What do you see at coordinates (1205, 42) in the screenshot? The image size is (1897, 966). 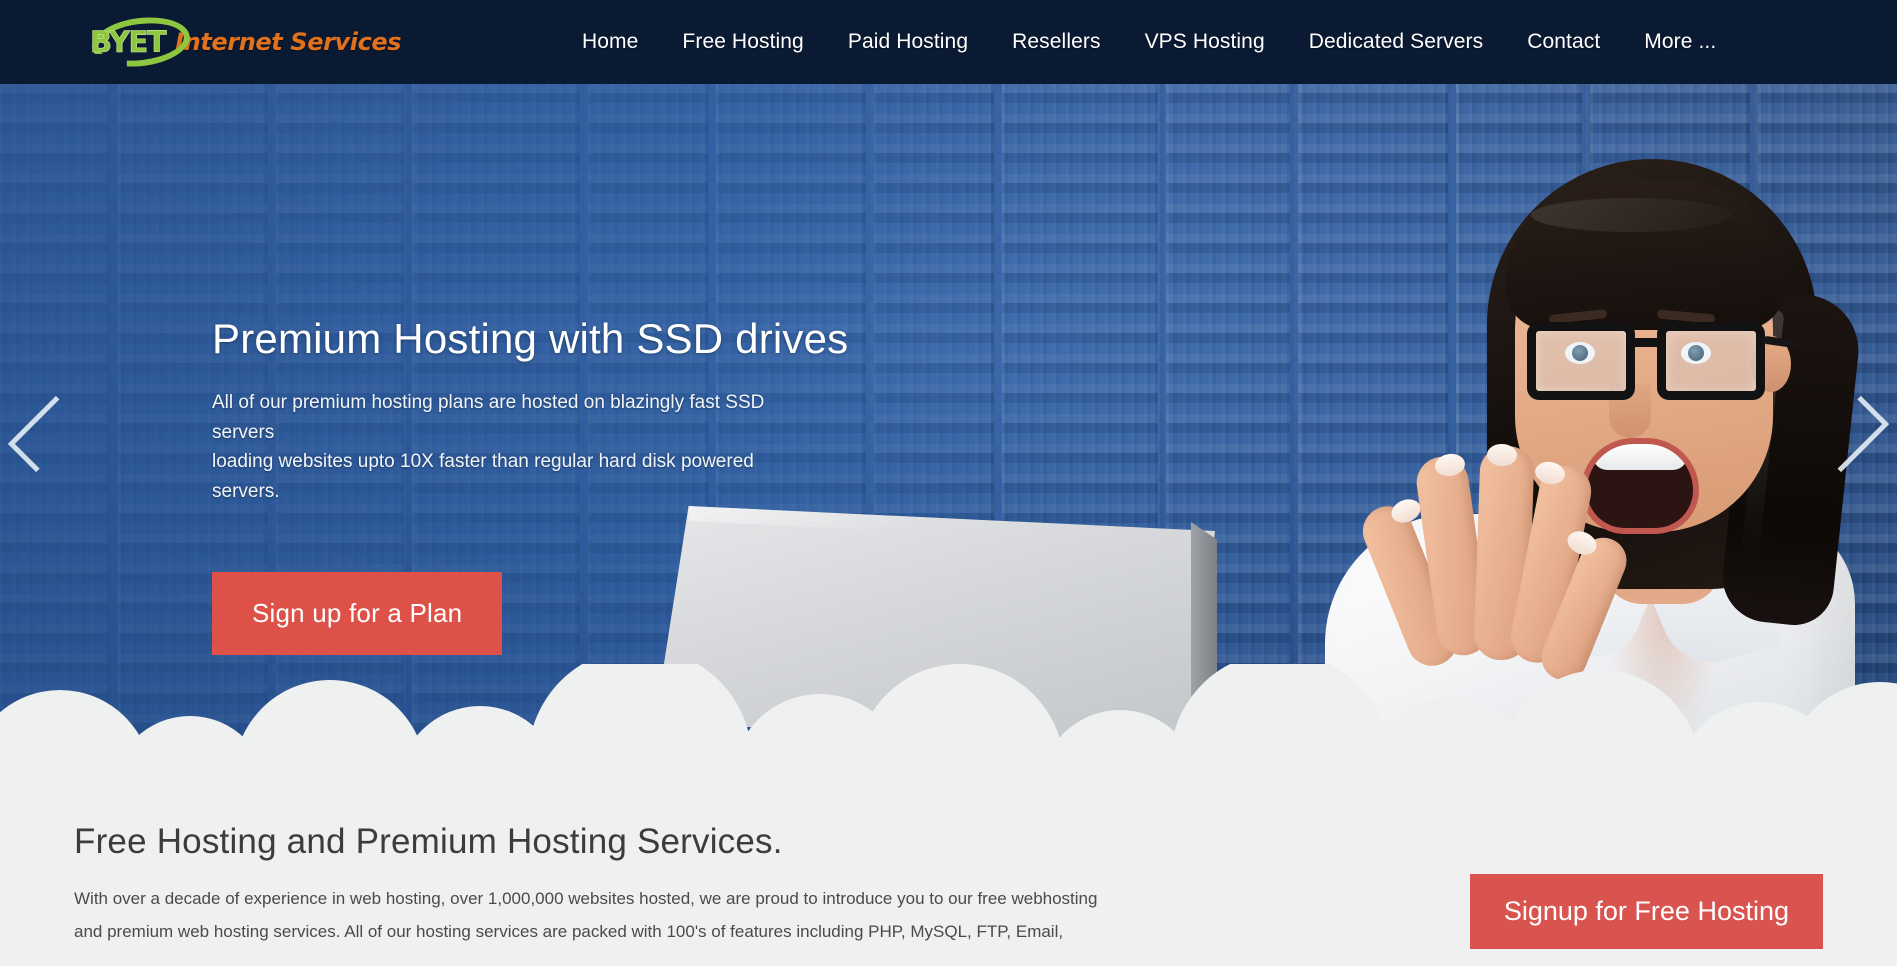 I see `nav-item-vps-hosting: VPS Hosting` at bounding box center [1205, 42].